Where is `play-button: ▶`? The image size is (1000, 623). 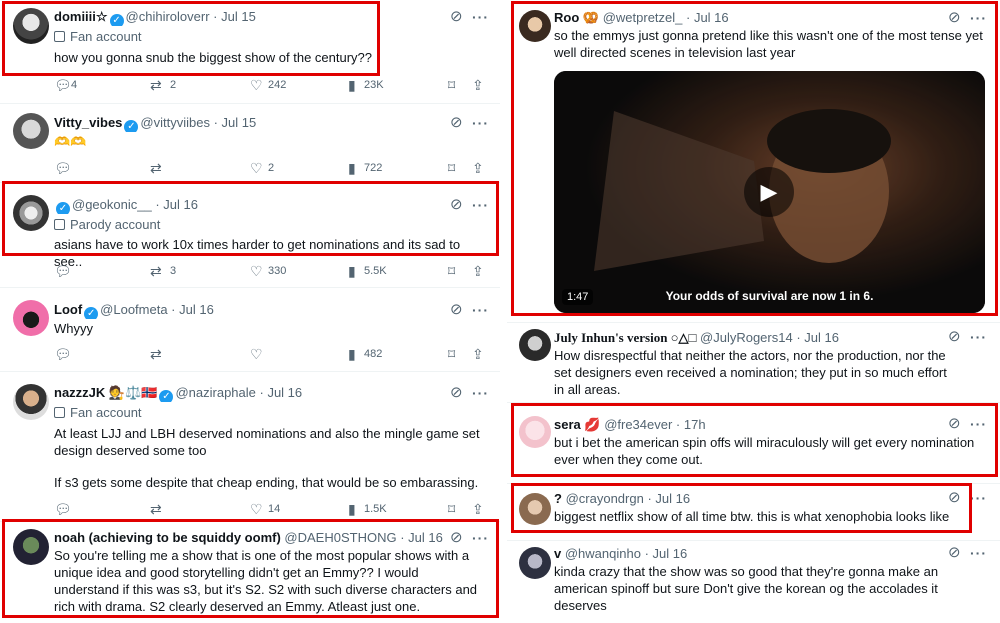
play-button: ▶ is located at coordinates (769, 192).